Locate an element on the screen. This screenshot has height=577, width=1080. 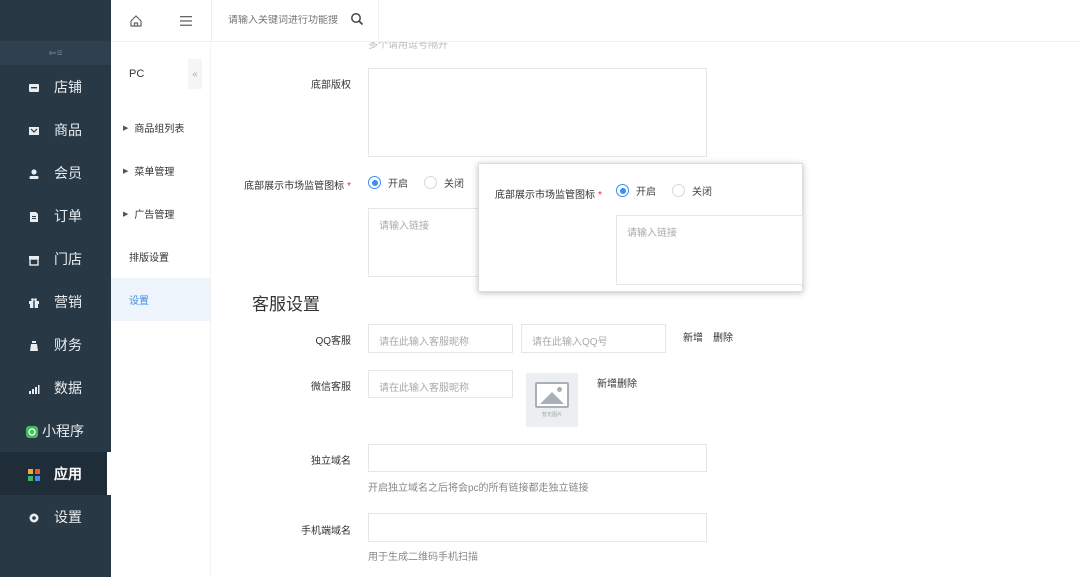
popup-radio-off: 关闭 is located at coordinates (692, 190).